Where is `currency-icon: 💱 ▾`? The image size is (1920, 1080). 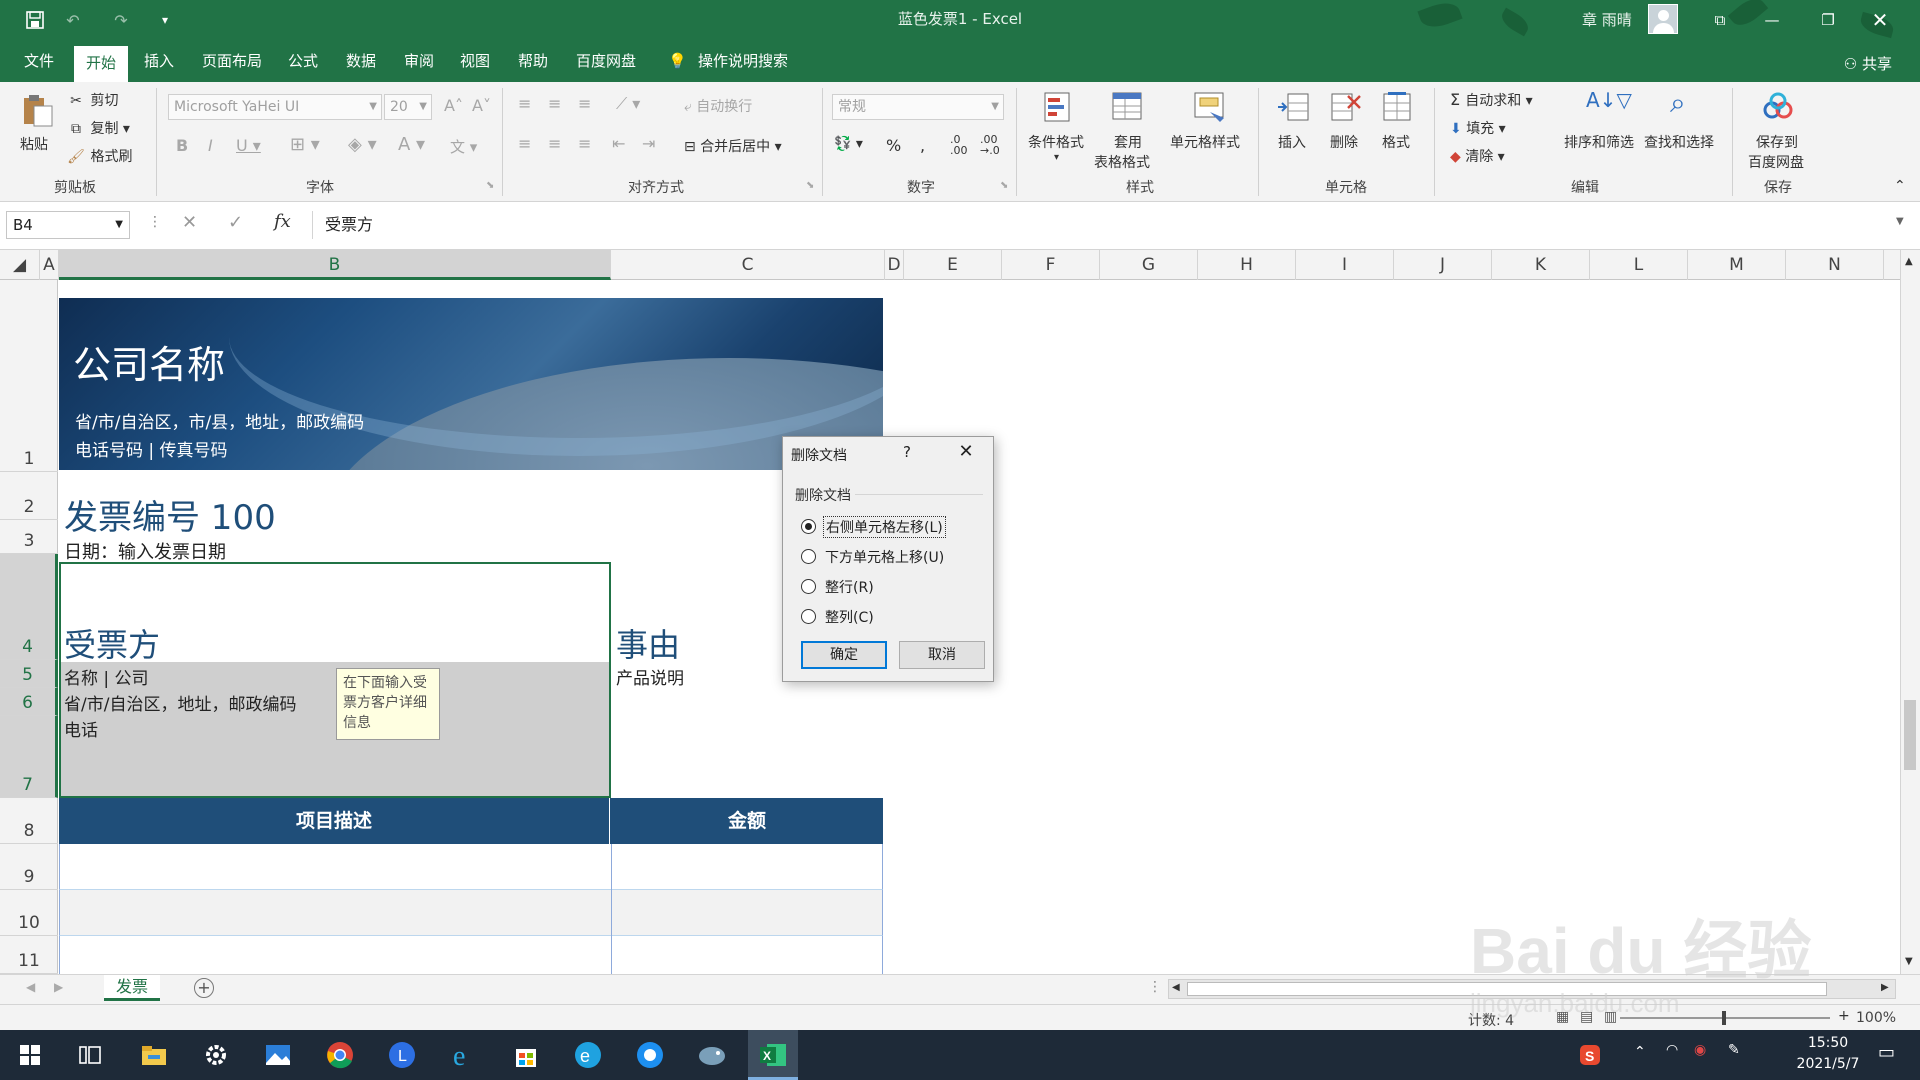
currency-icon: 💱 ▾ is located at coordinates (848, 144).